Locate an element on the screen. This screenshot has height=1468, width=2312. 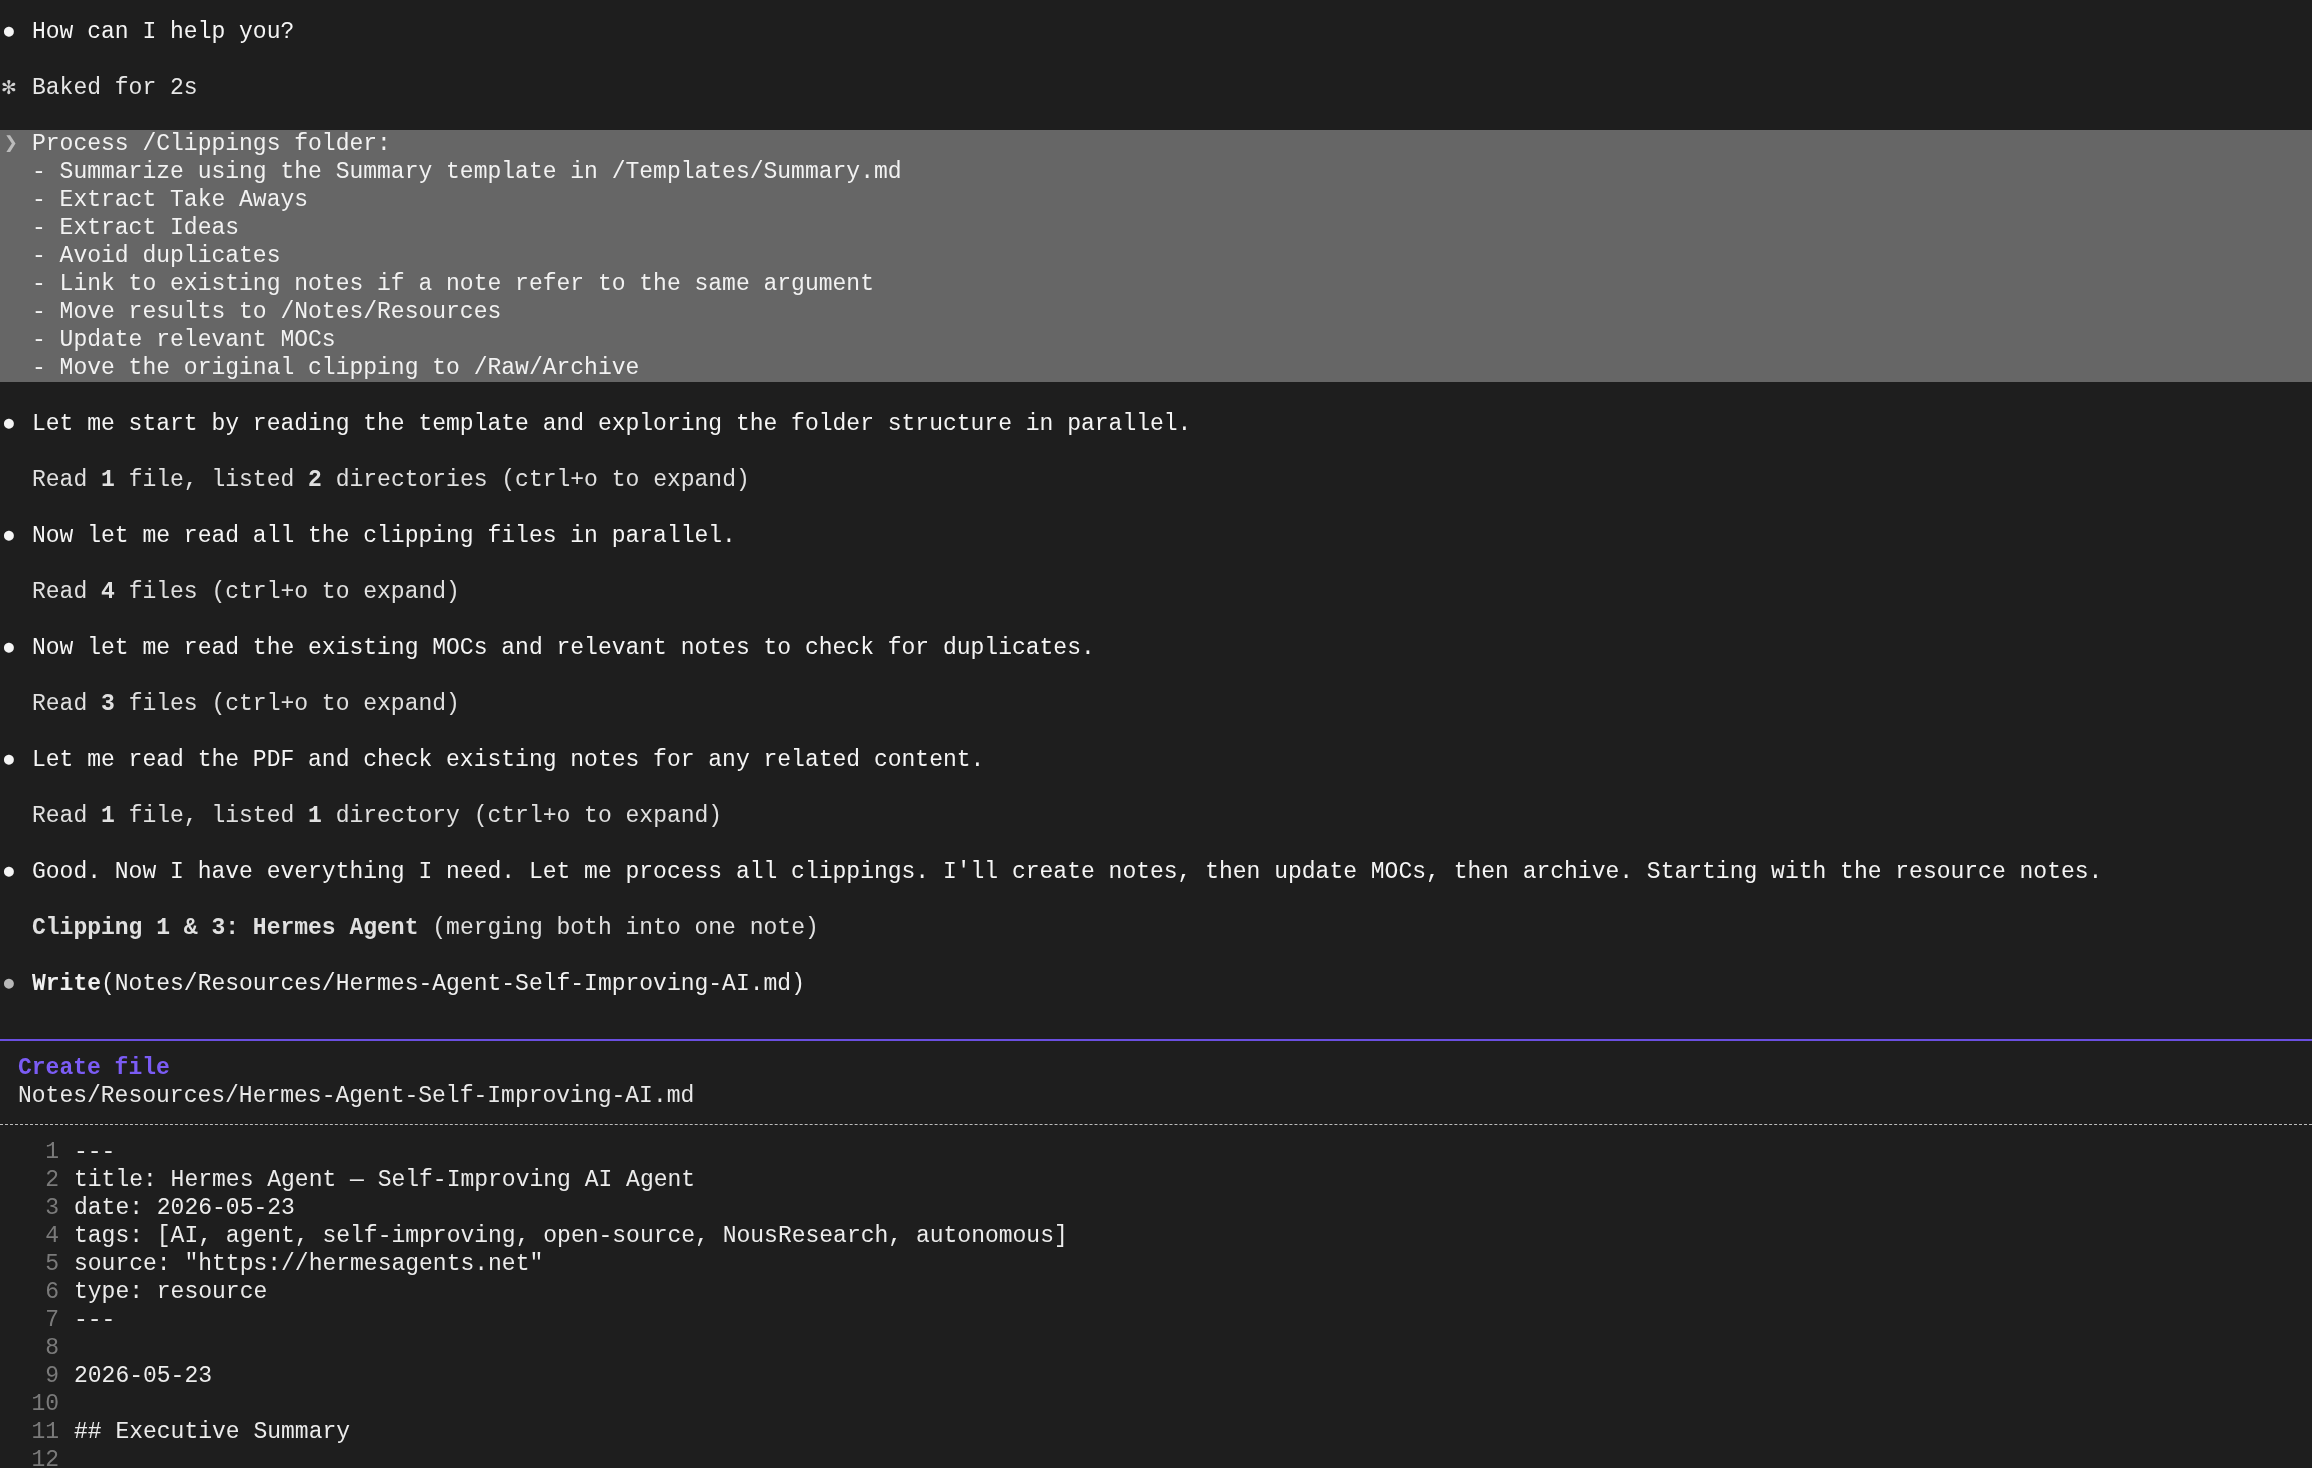
message-text: Baked for 2s is located at coordinates (115, 88).